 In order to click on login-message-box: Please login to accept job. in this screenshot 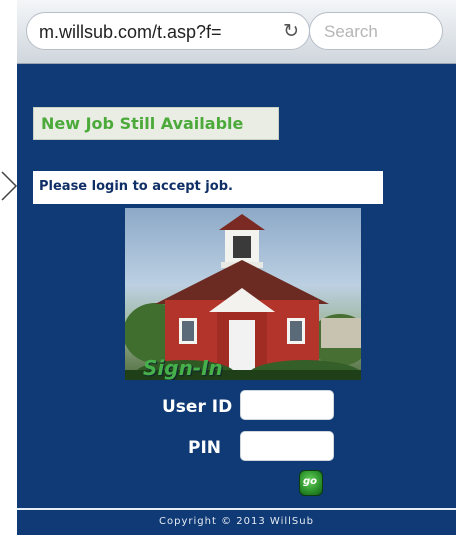, I will do `click(208, 187)`.